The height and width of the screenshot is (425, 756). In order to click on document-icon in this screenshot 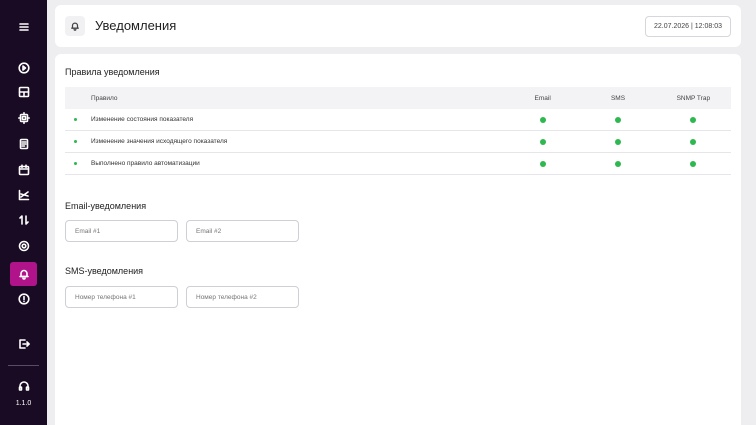, I will do `click(23, 144)`.